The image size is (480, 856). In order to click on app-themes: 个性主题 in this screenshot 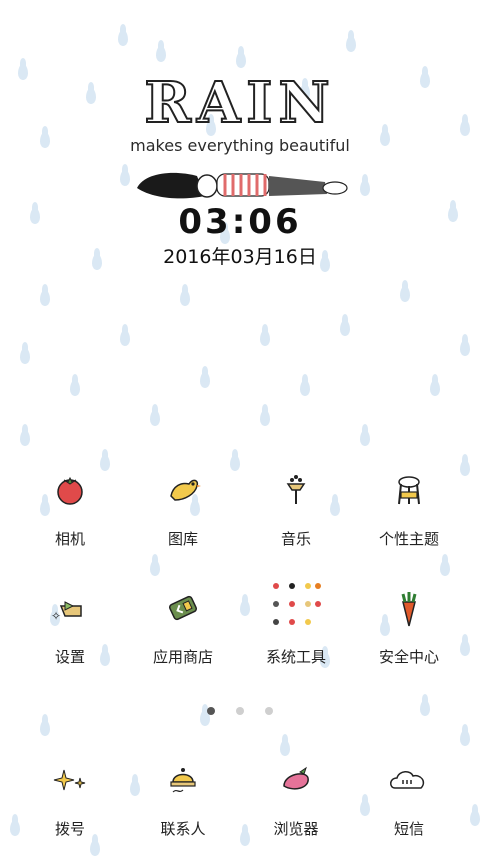, I will do `click(409, 504)`.